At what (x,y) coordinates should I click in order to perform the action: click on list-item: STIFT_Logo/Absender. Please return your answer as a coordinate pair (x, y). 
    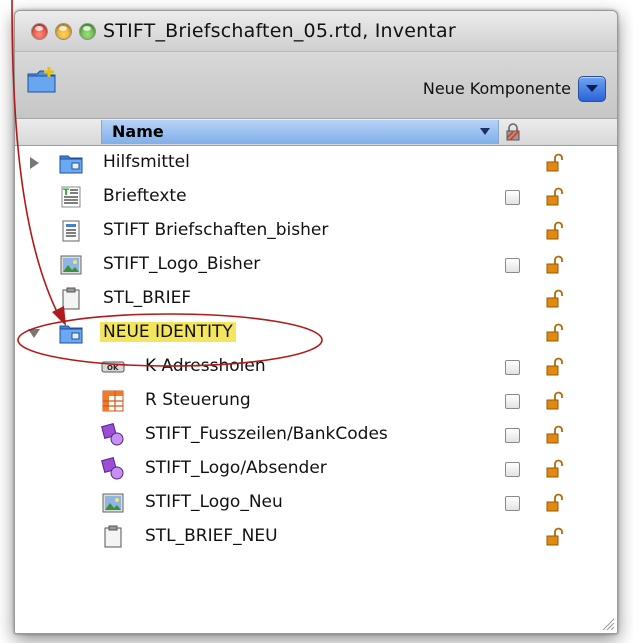
    Looking at the image, I should click on (316, 469).